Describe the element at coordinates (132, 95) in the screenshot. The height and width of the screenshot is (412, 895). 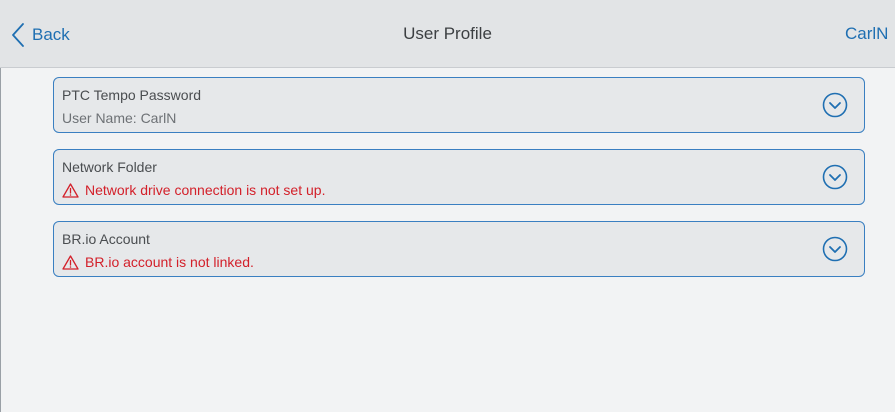
I see `card-title: PTC Tempo Password` at that location.